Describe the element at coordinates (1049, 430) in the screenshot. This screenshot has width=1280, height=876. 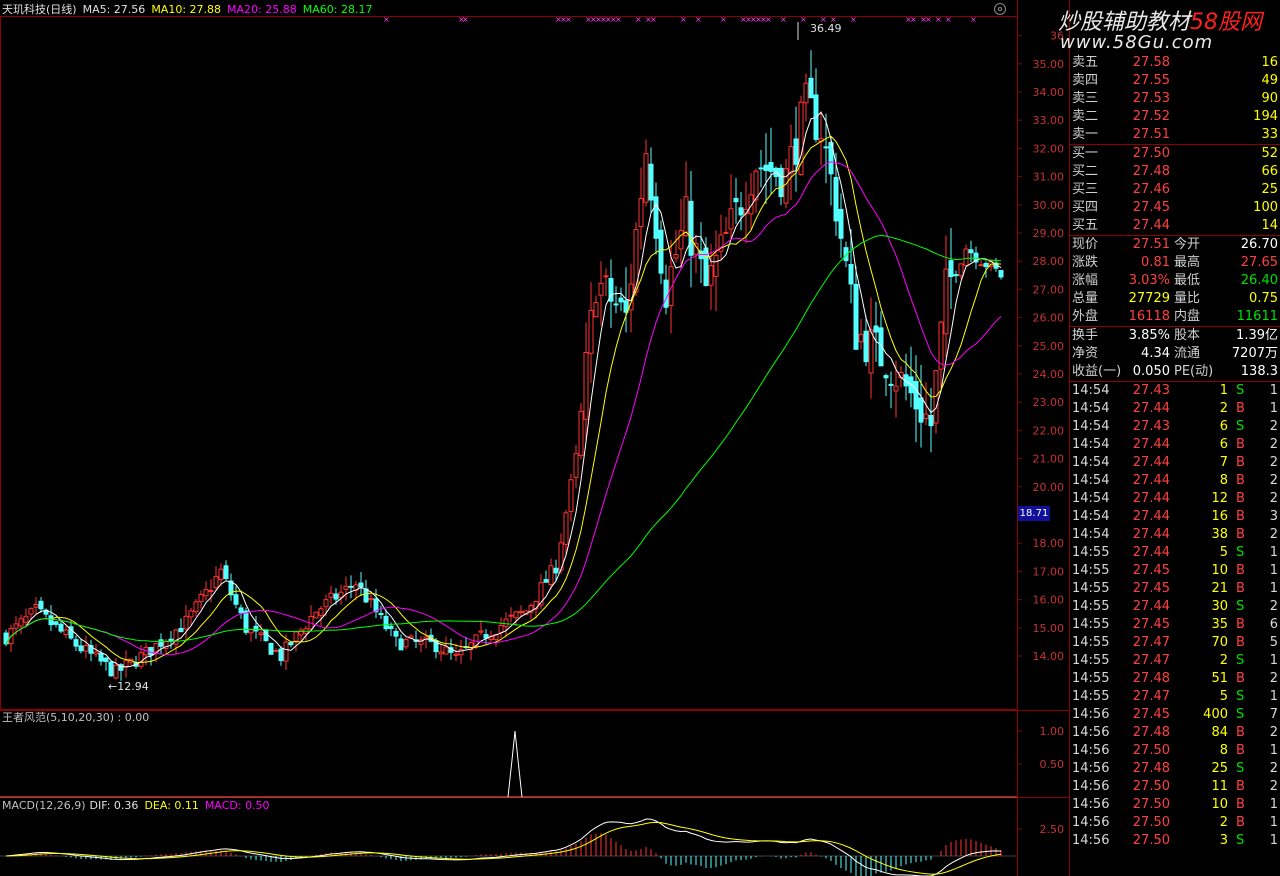
I see `price-tick-label: 22.00` at that location.